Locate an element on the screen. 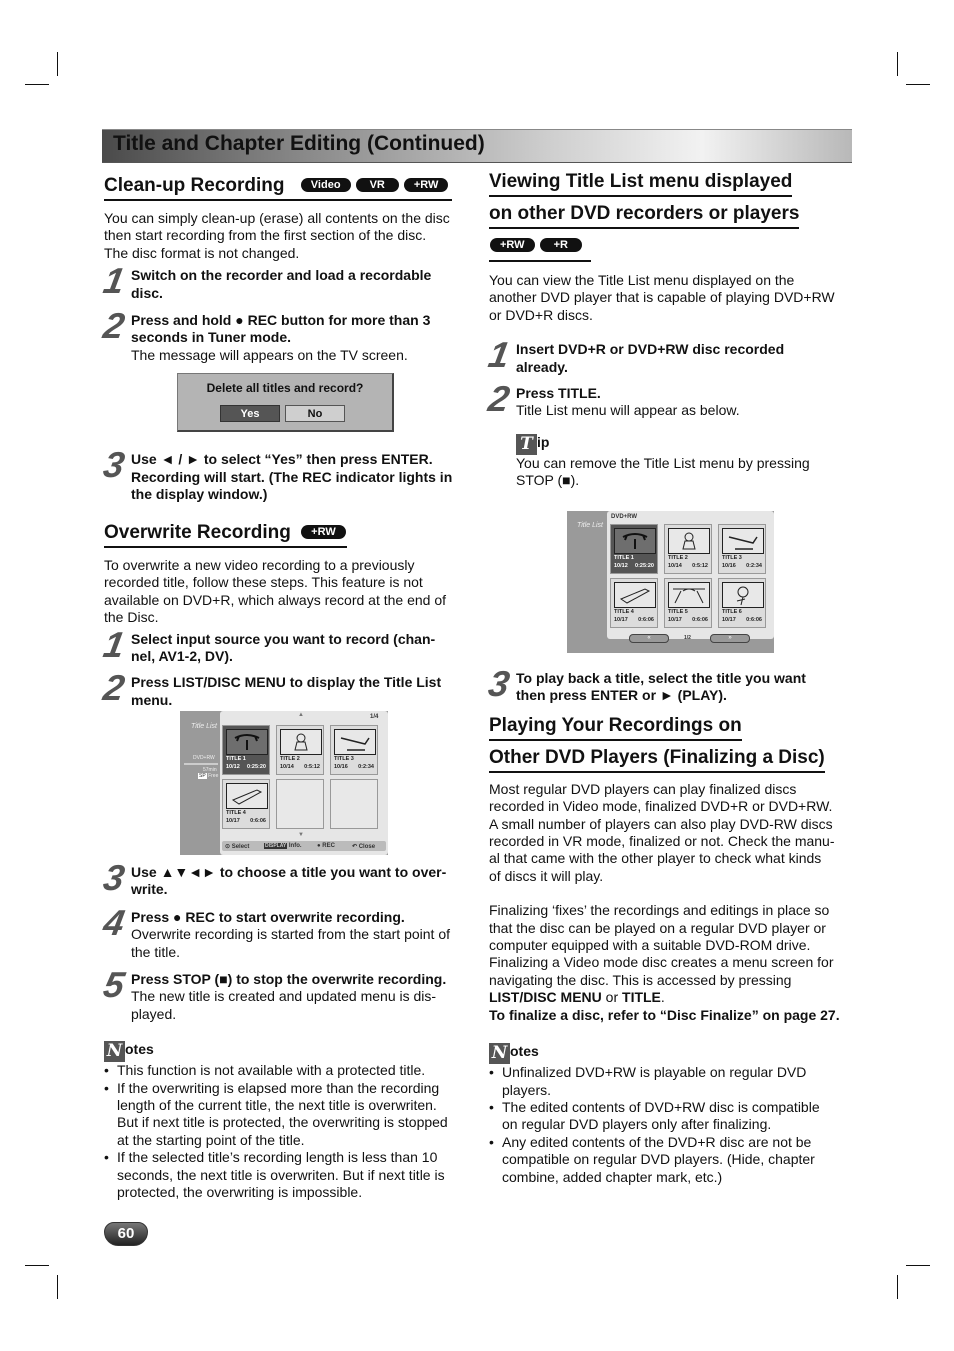 This screenshot has height=1351, width=954. title-name: TITLE 2 is located at coordinates (678, 558).